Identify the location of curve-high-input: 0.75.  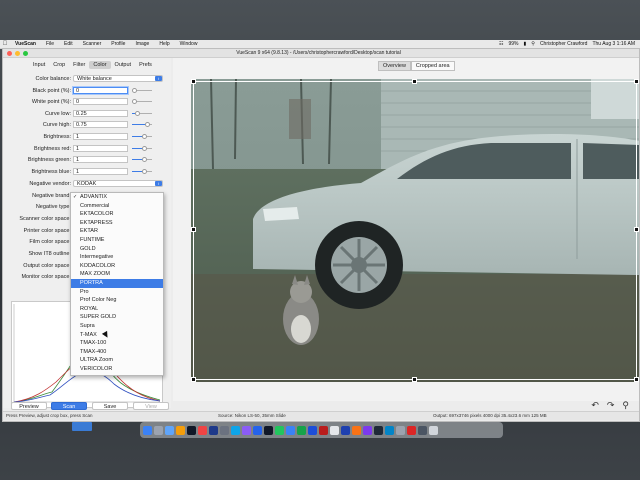
(100, 124).